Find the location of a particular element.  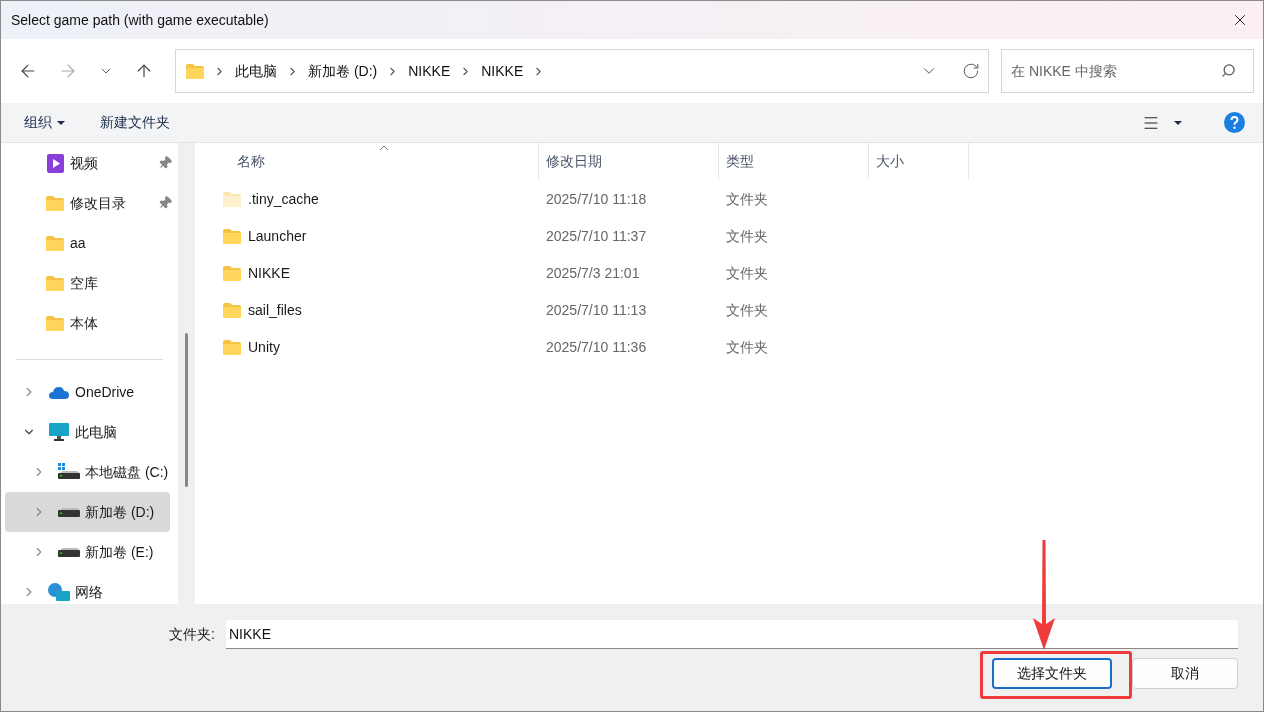

file-name: NIKKE is located at coordinates (269, 273).